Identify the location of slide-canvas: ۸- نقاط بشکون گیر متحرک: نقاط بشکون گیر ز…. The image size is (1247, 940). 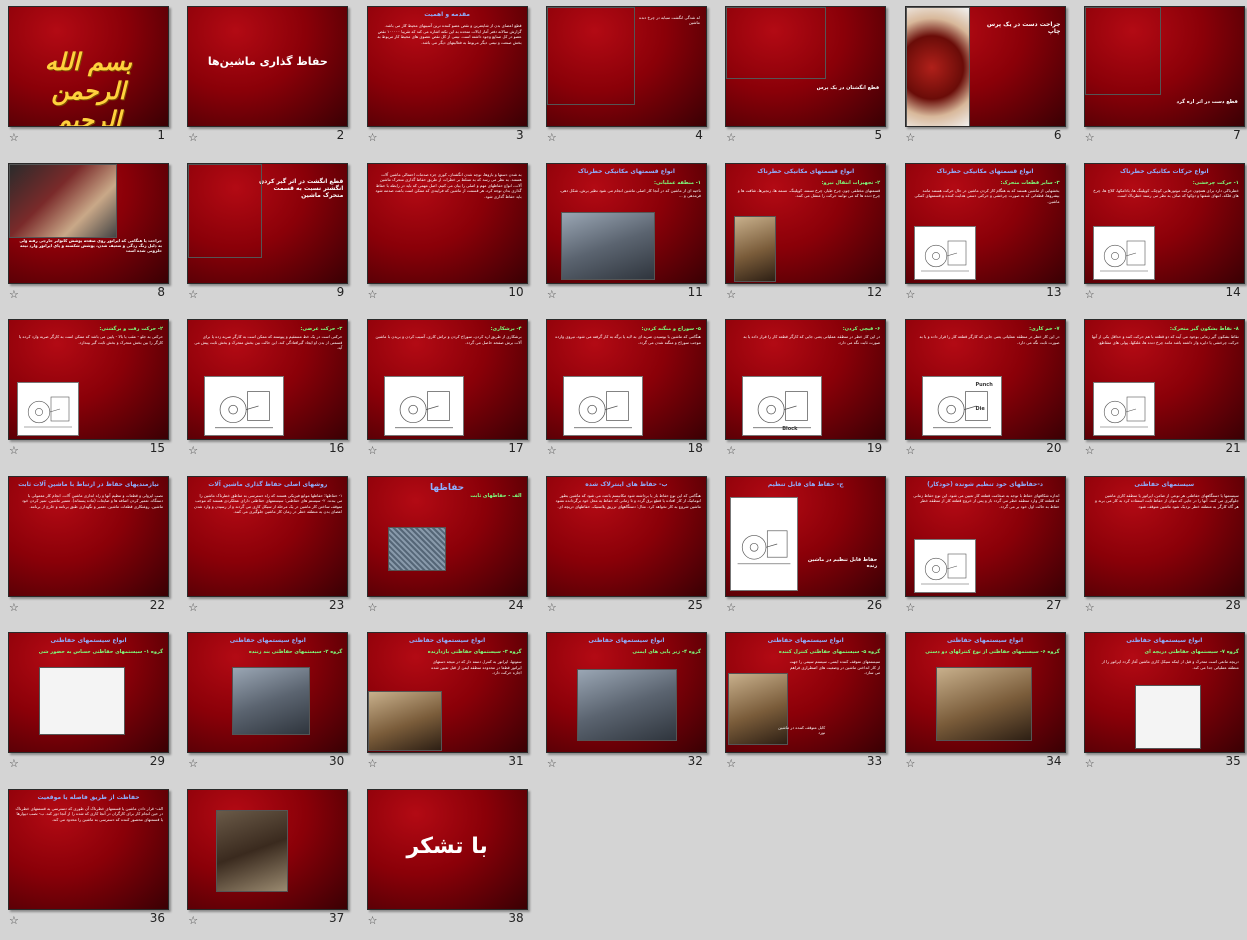
(1164, 379).